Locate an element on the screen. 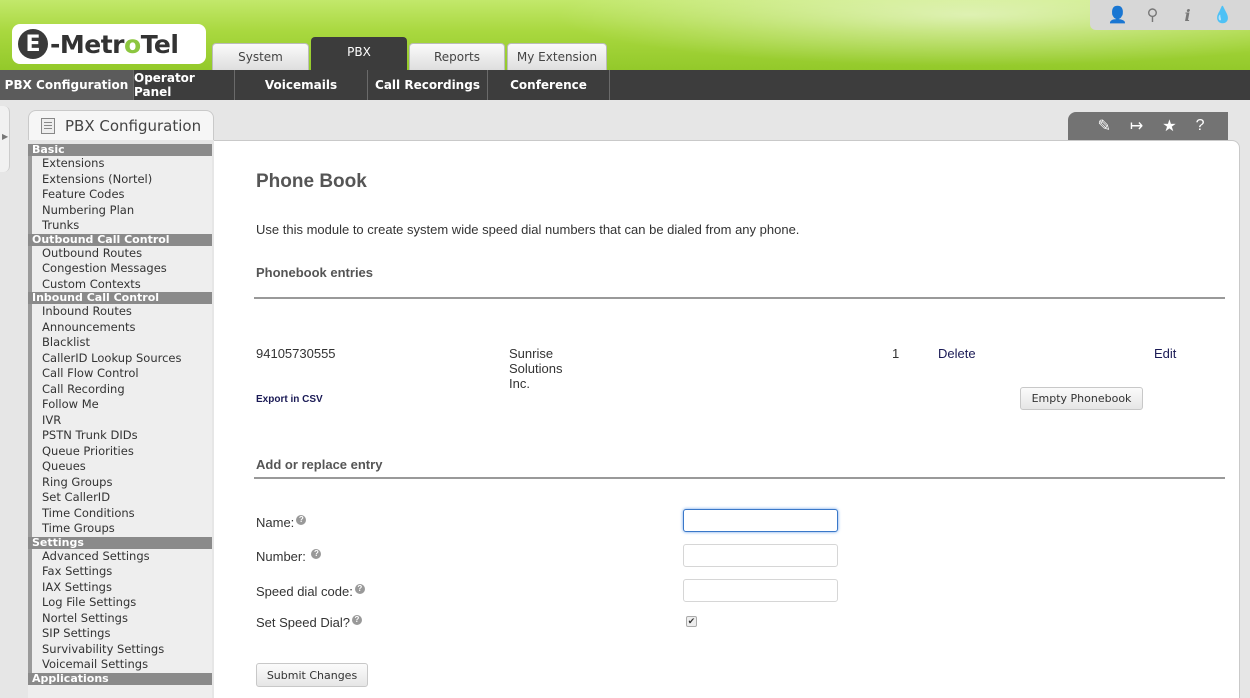 The width and height of the screenshot is (1250, 698). sidebar-section-heading: Basic is located at coordinates (120, 150).